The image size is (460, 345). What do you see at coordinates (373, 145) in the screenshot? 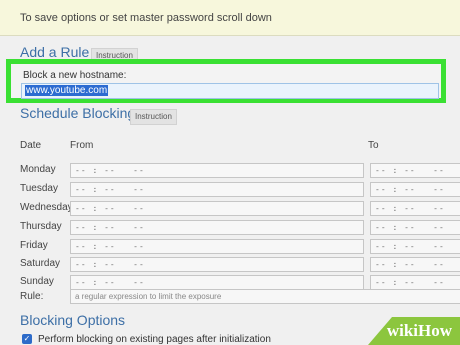
I see `column-to: To` at bounding box center [373, 145].